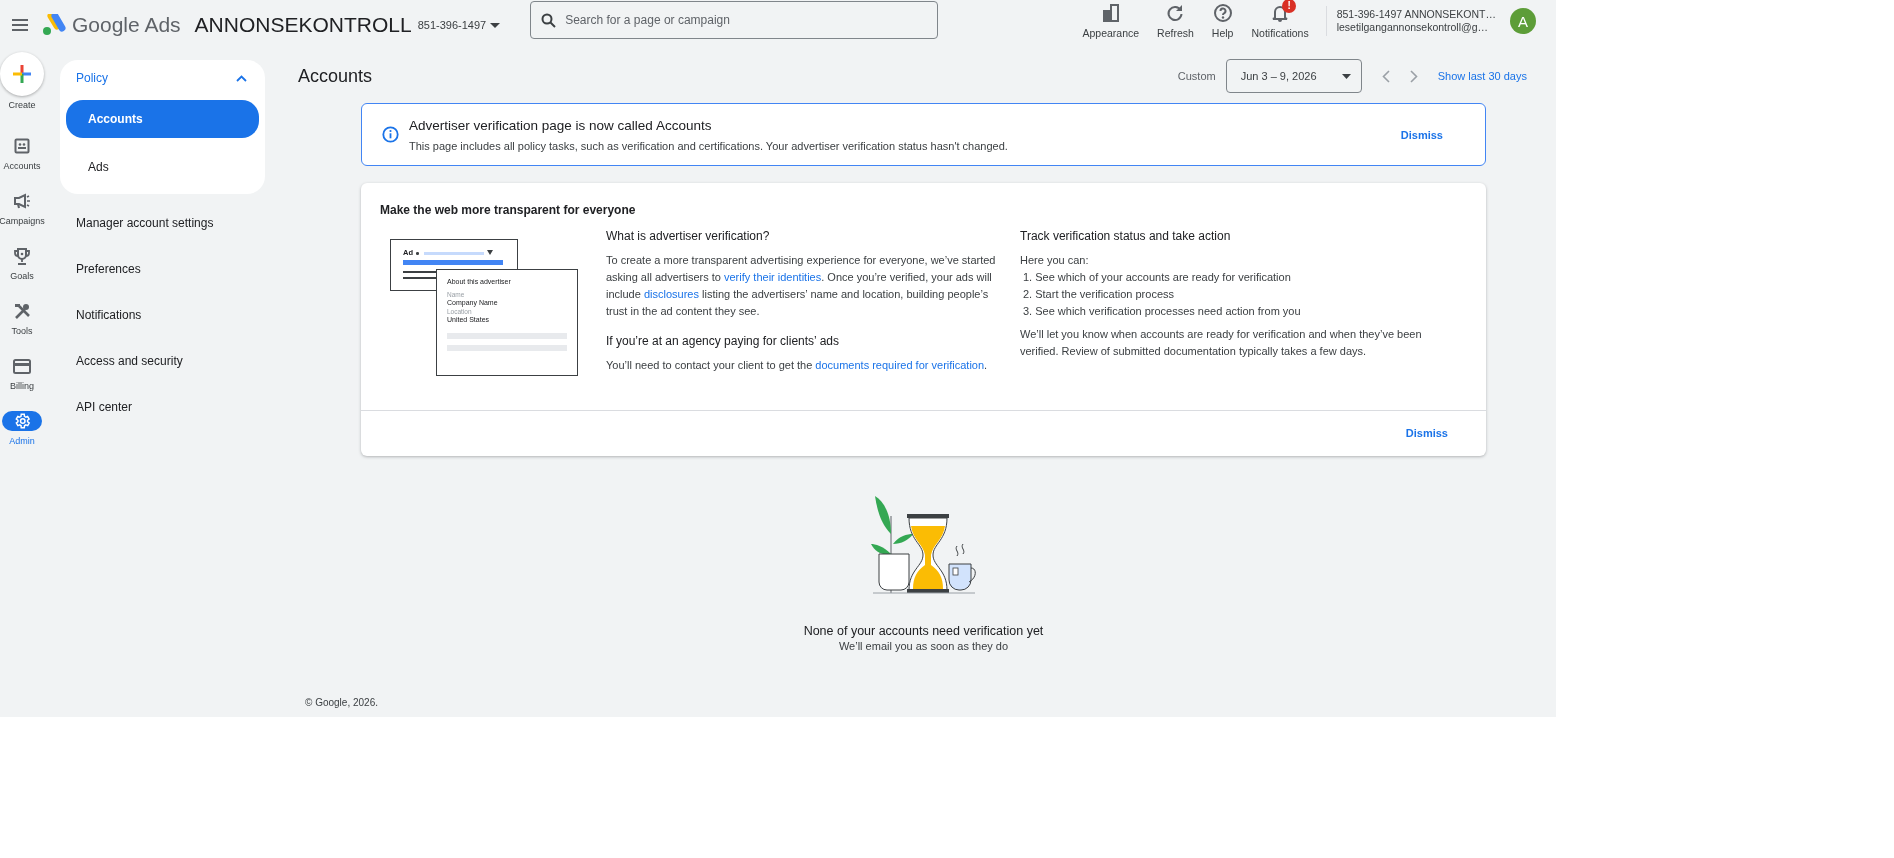 Image resolution: width=1894 pixels, height=858 pixels. What do you see at coordinates (162, 167) in the screenshot?
I see `nav-item: Ads` at bounding box center [162, 167].